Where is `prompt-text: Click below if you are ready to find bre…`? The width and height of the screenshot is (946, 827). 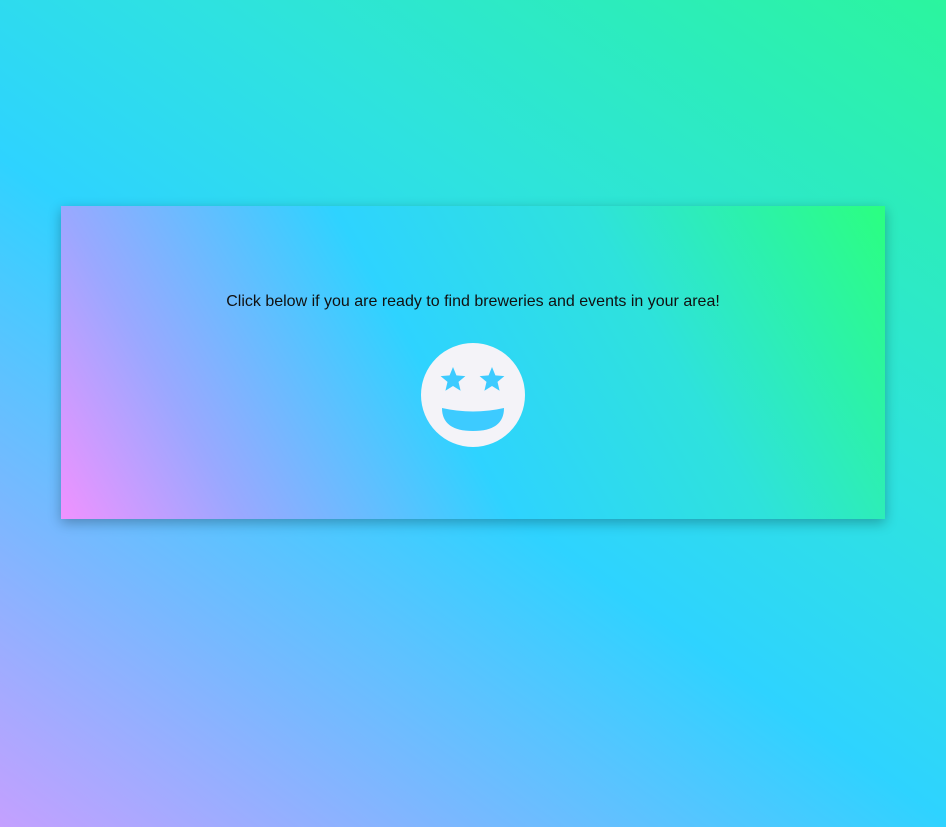
prompt-text: Click below if you are ready to find bre… is located at coordinates (473, 301).